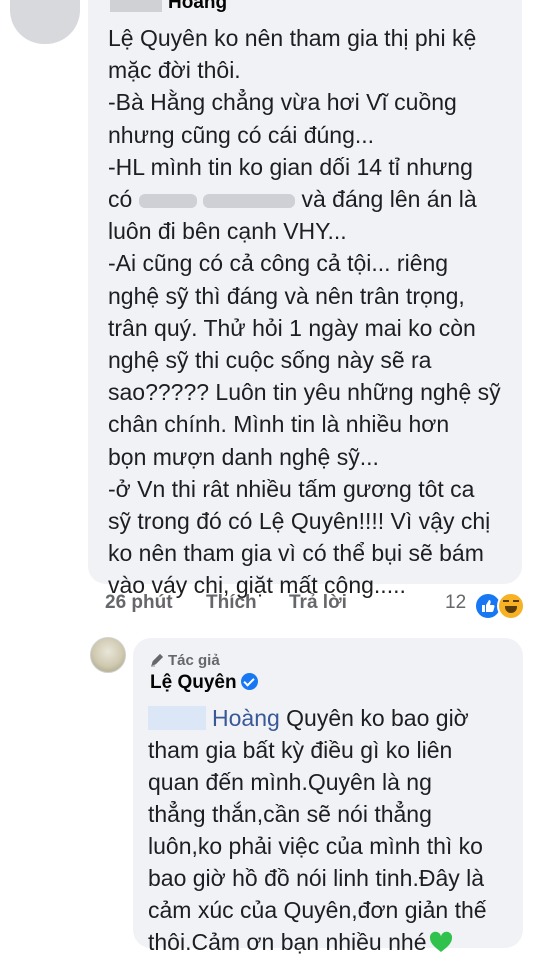 The image size is (540, 958). I want to click on comment-line: mặc đời thôi., so click(174, 70).